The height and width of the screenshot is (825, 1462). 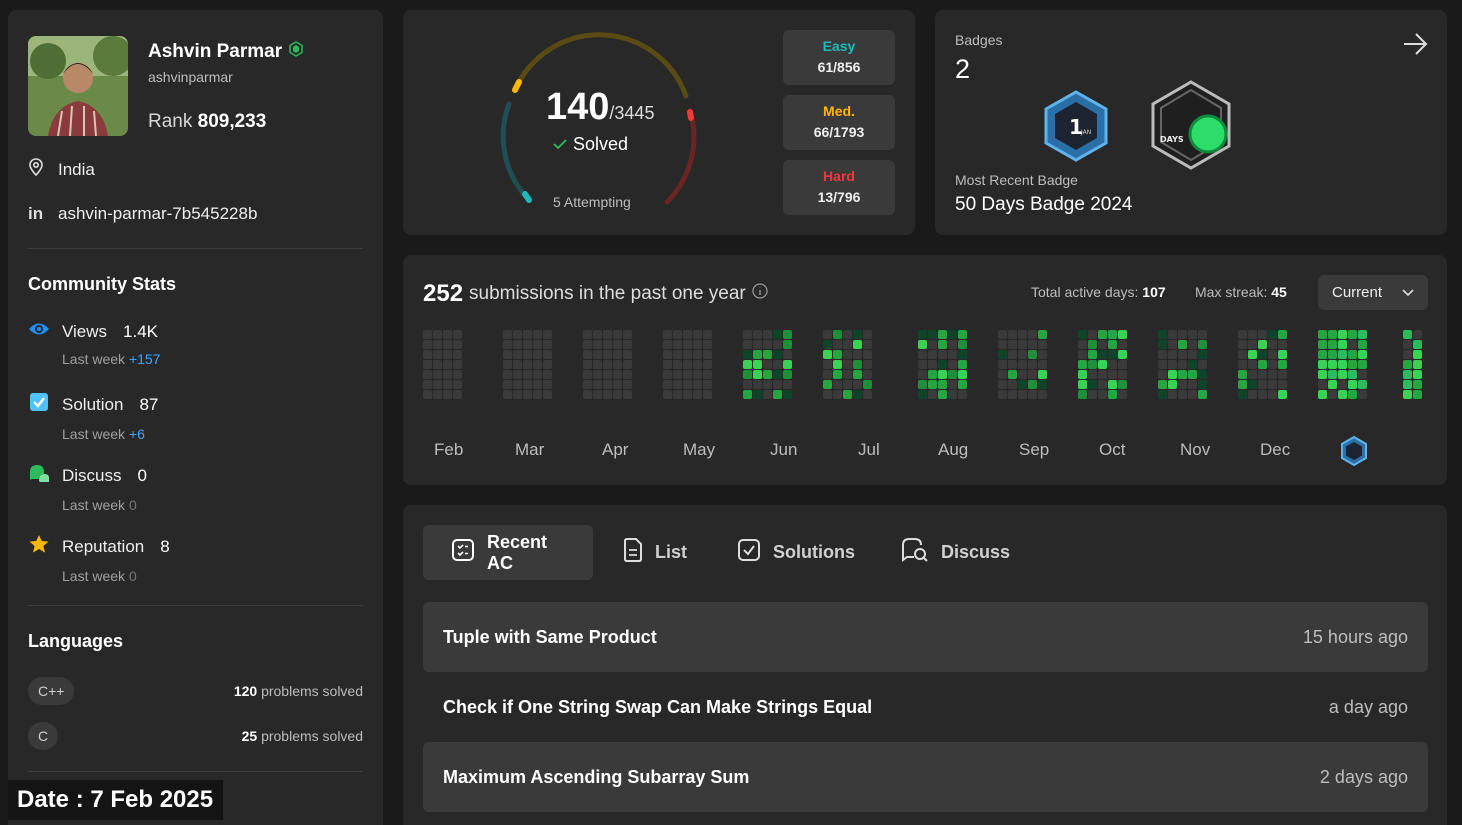 What do you see at coordinates (1354, 451) in the screenshot?
I see `calendar-badge-icon` at bounding box center [1354, 451].